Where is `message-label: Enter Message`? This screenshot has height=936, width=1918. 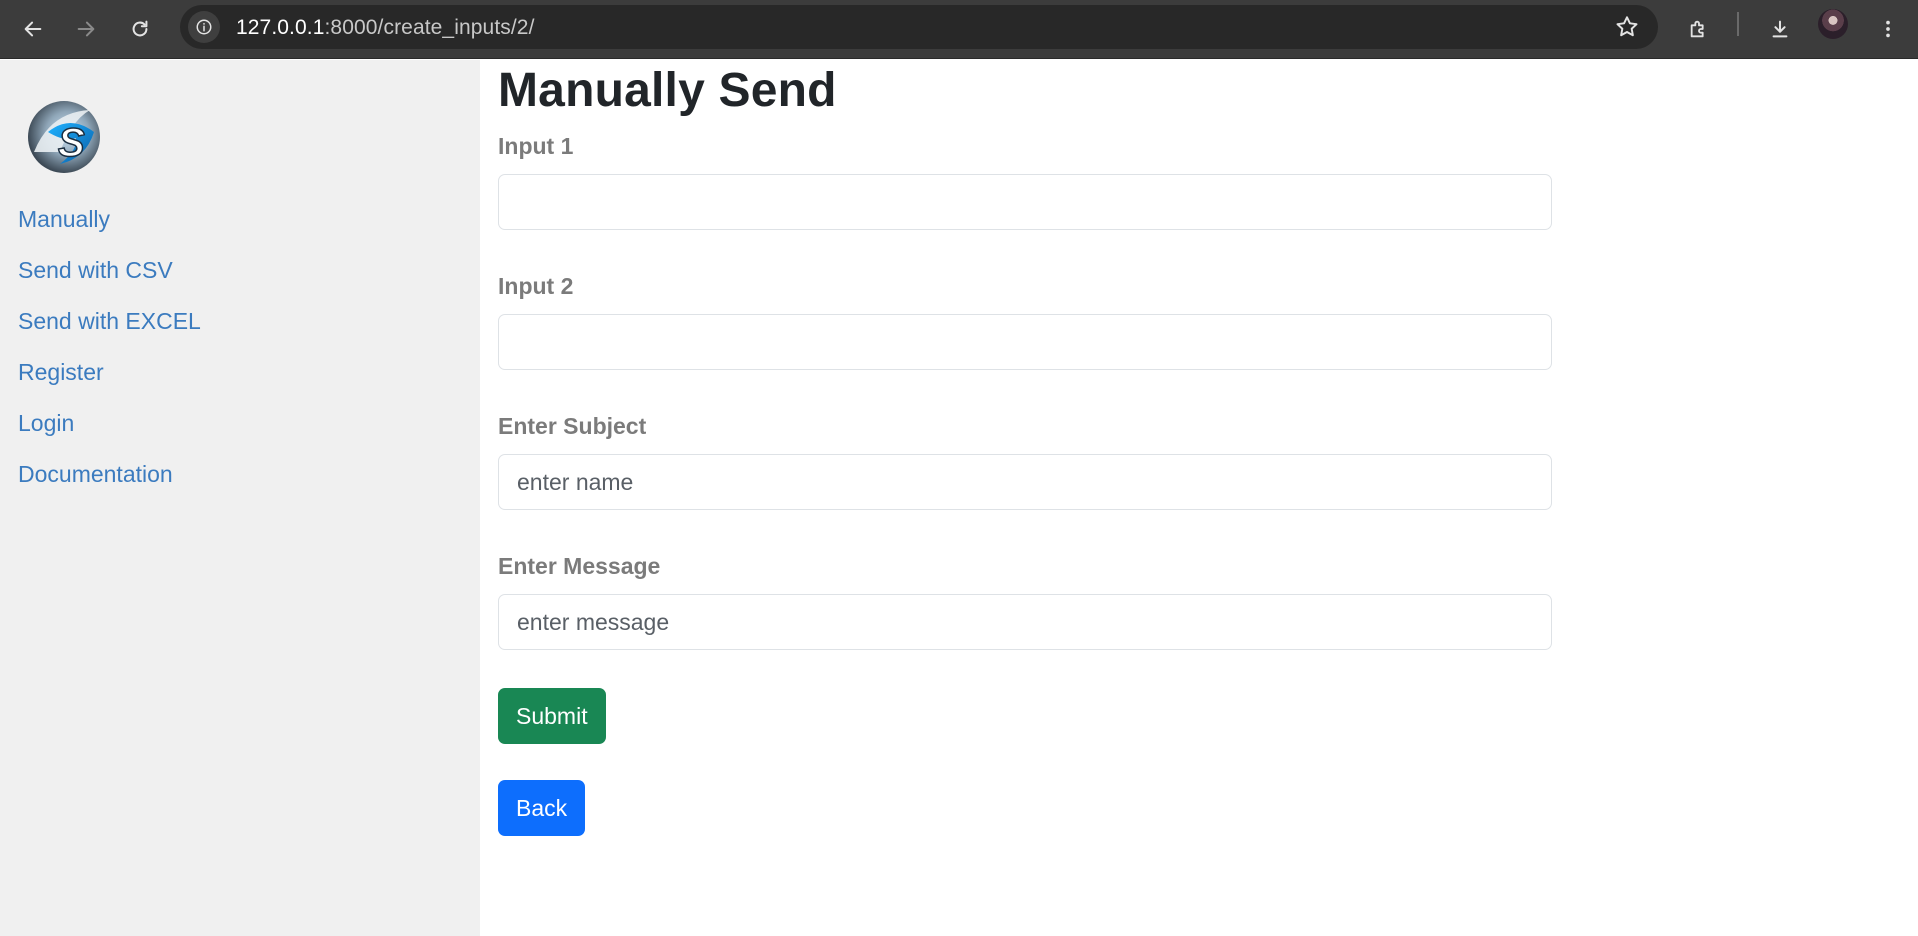
message-label: Enter Message is located at coordinates (579, 566).